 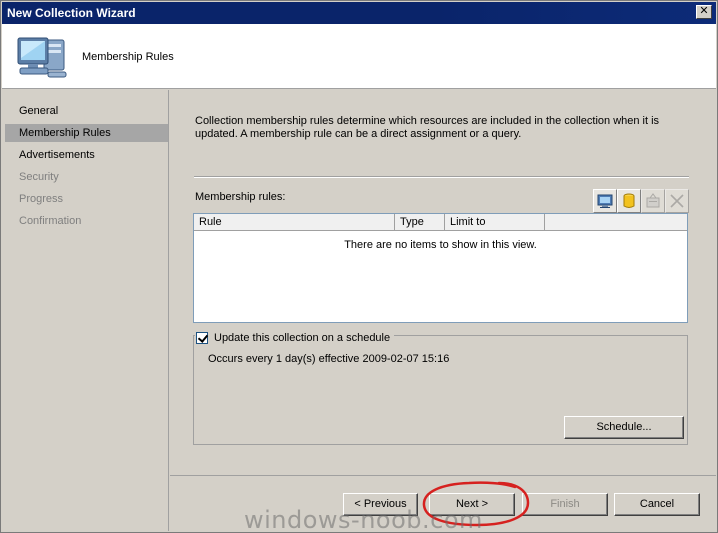 I want to click on wizard-header: Membership Rules, so click(x=359, y=56).